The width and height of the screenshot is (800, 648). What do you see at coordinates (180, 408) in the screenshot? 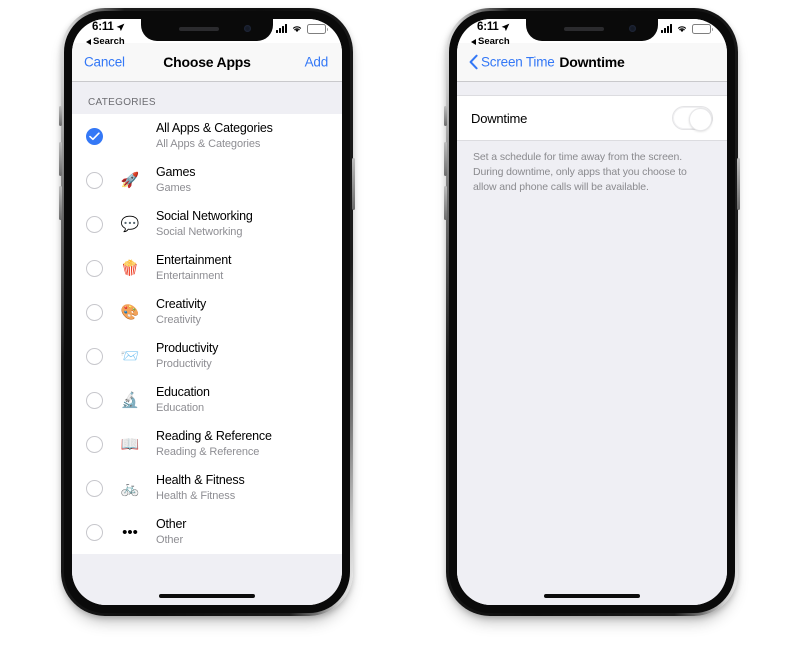
I see `list-item-subtitle: Education` at bounding box center [180, 408].